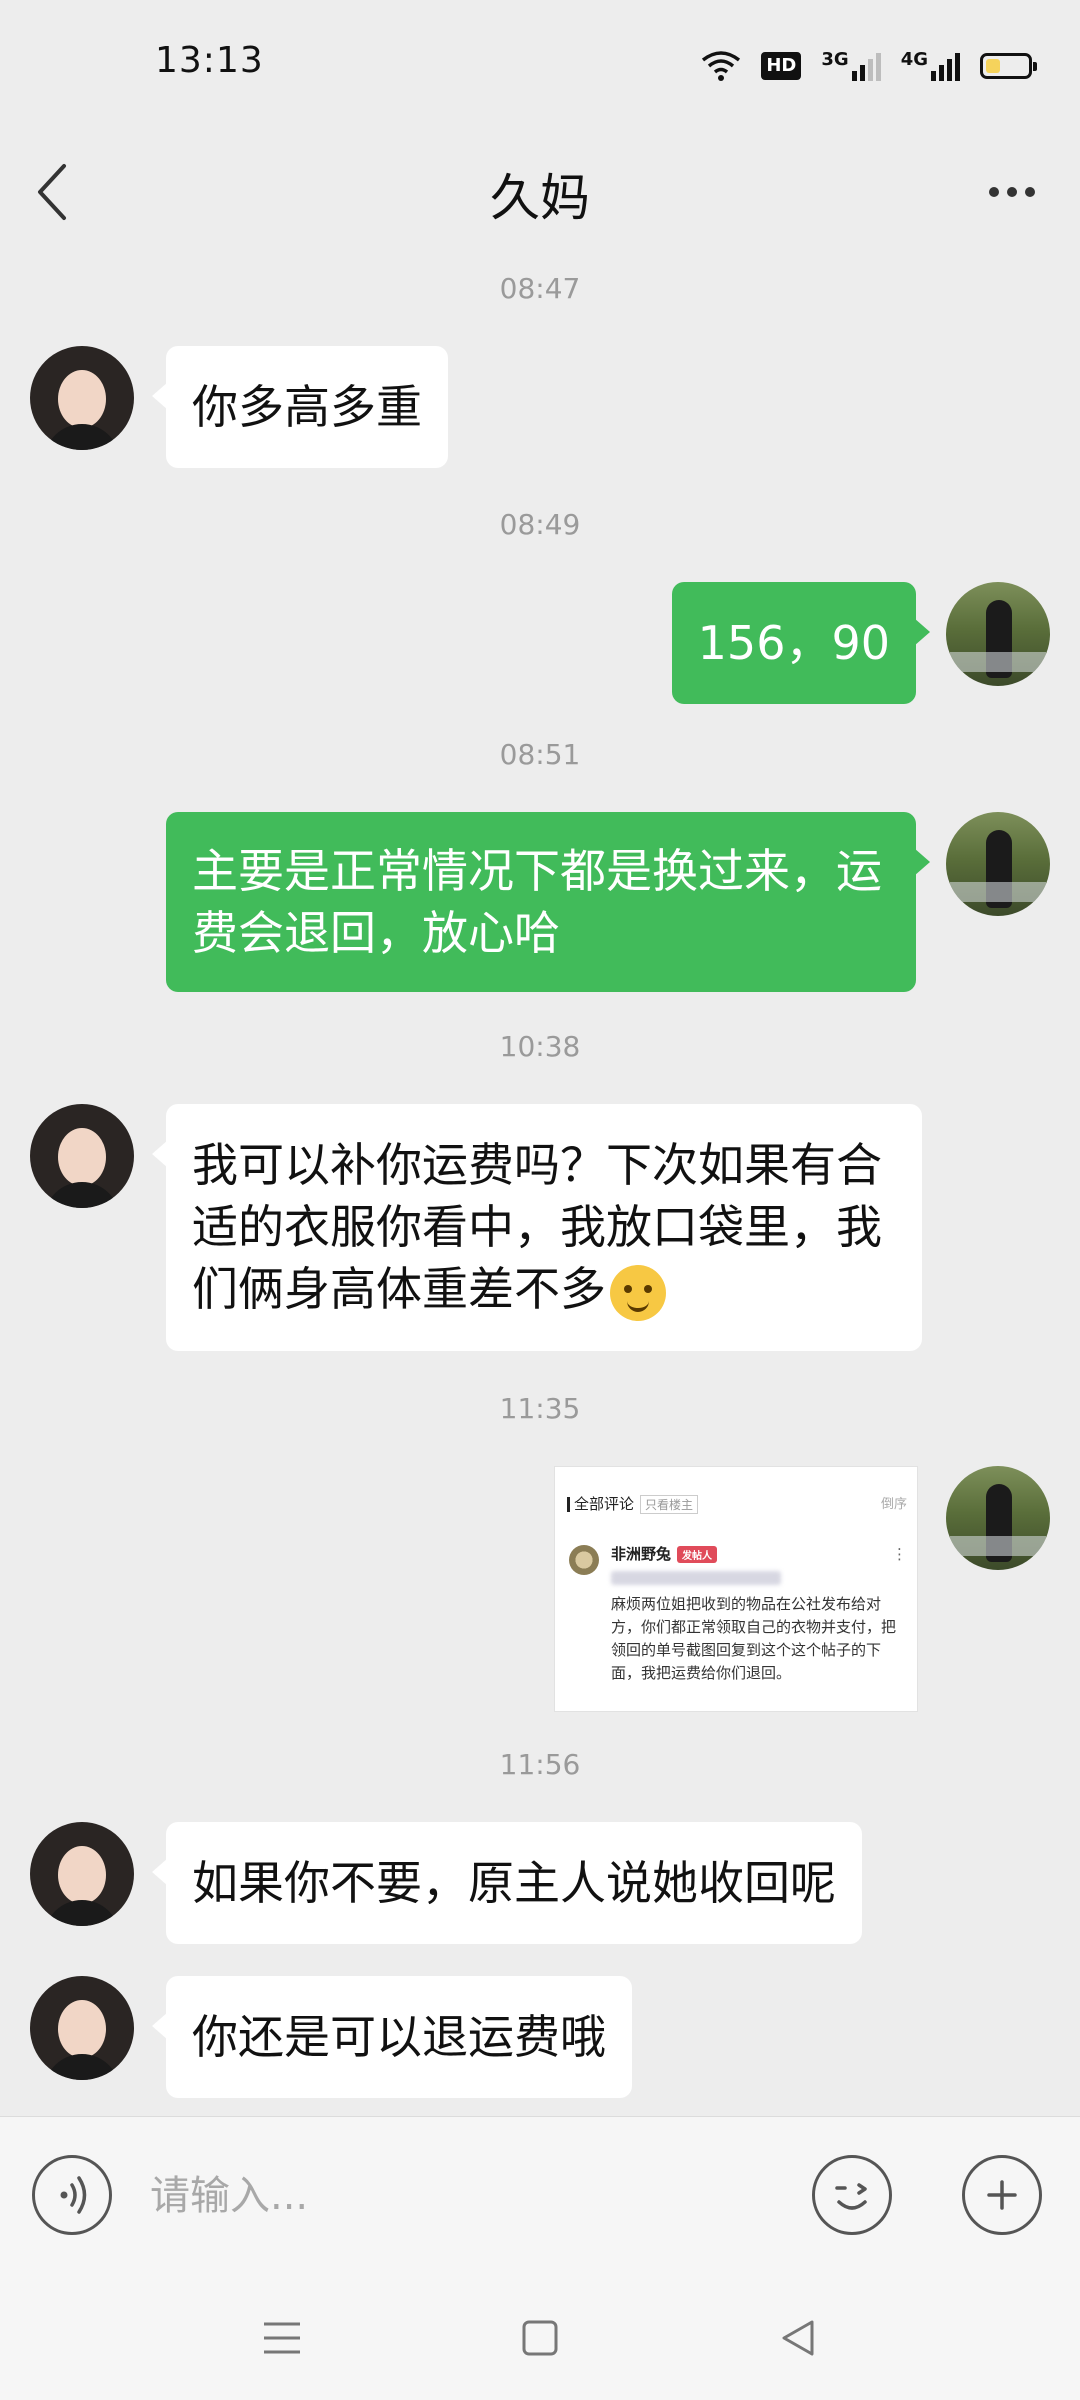  I want to click on message-incoming: 你多高多重, so click(300, 407).